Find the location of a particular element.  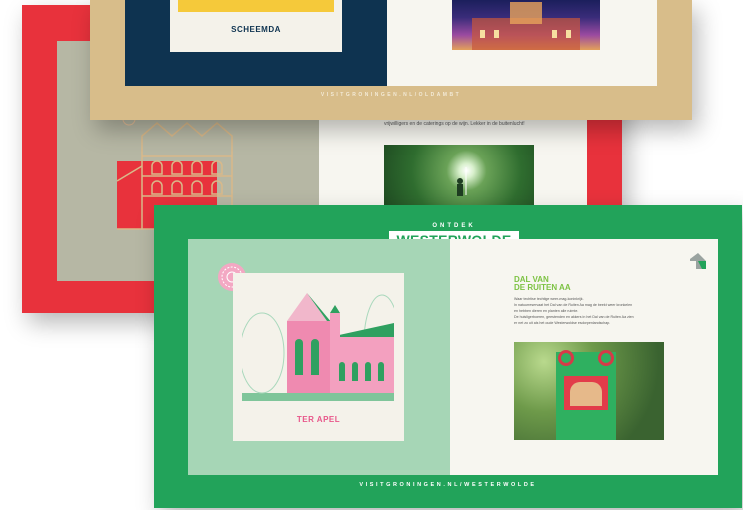

lit-building is located at coordinates (526, 26).